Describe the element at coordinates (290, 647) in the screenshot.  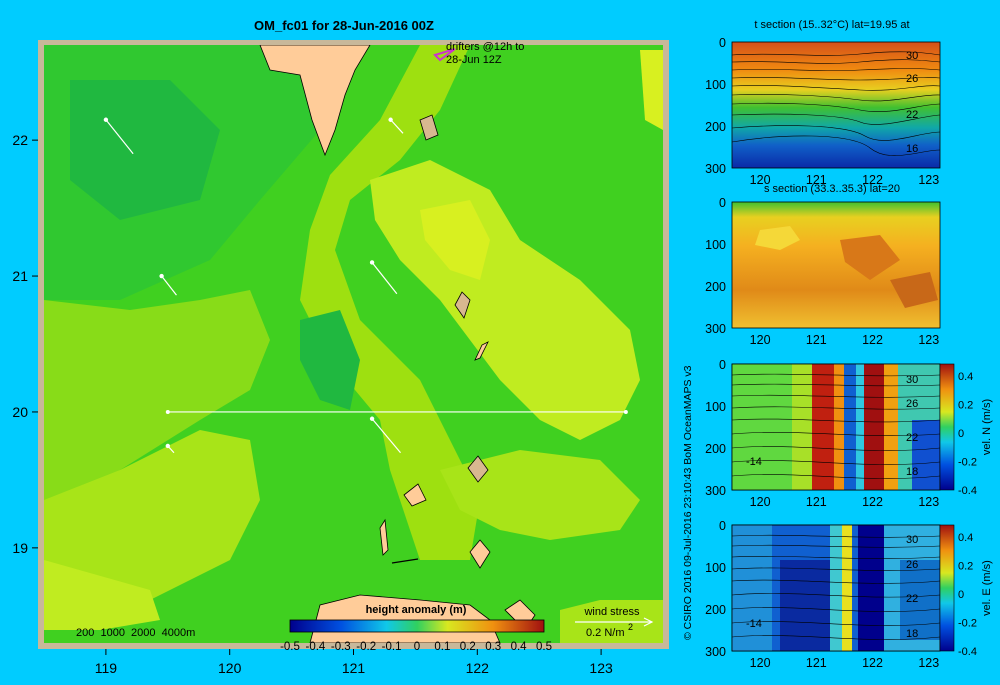
I see `colorbar-tick-label: -0.5` at that location.